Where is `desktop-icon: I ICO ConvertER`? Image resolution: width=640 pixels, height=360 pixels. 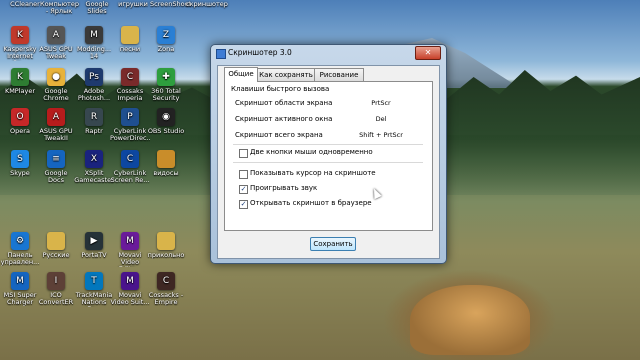
desktop-icon: I ICO ConvertER is located at coordinates (56, 289).